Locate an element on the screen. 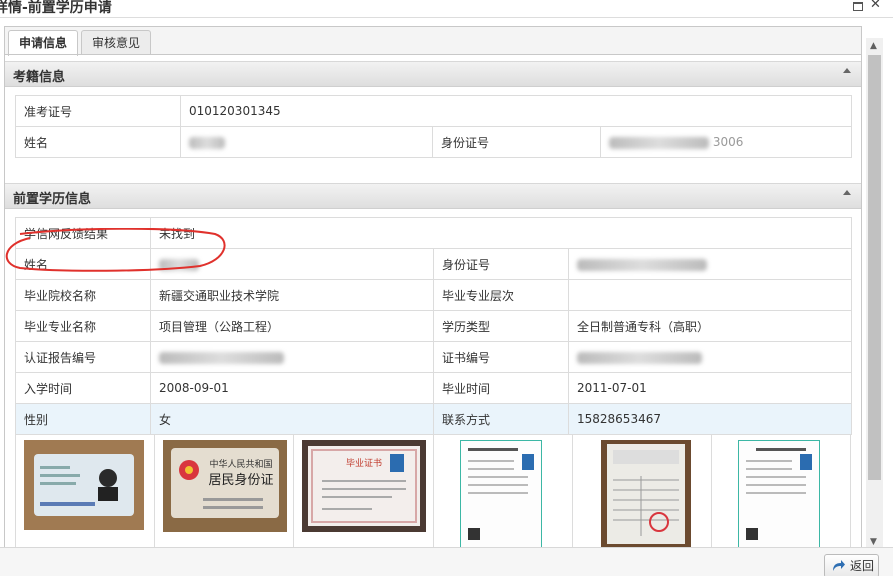  exam-no-label: 准考证号 is located at coordinates (98, 111).